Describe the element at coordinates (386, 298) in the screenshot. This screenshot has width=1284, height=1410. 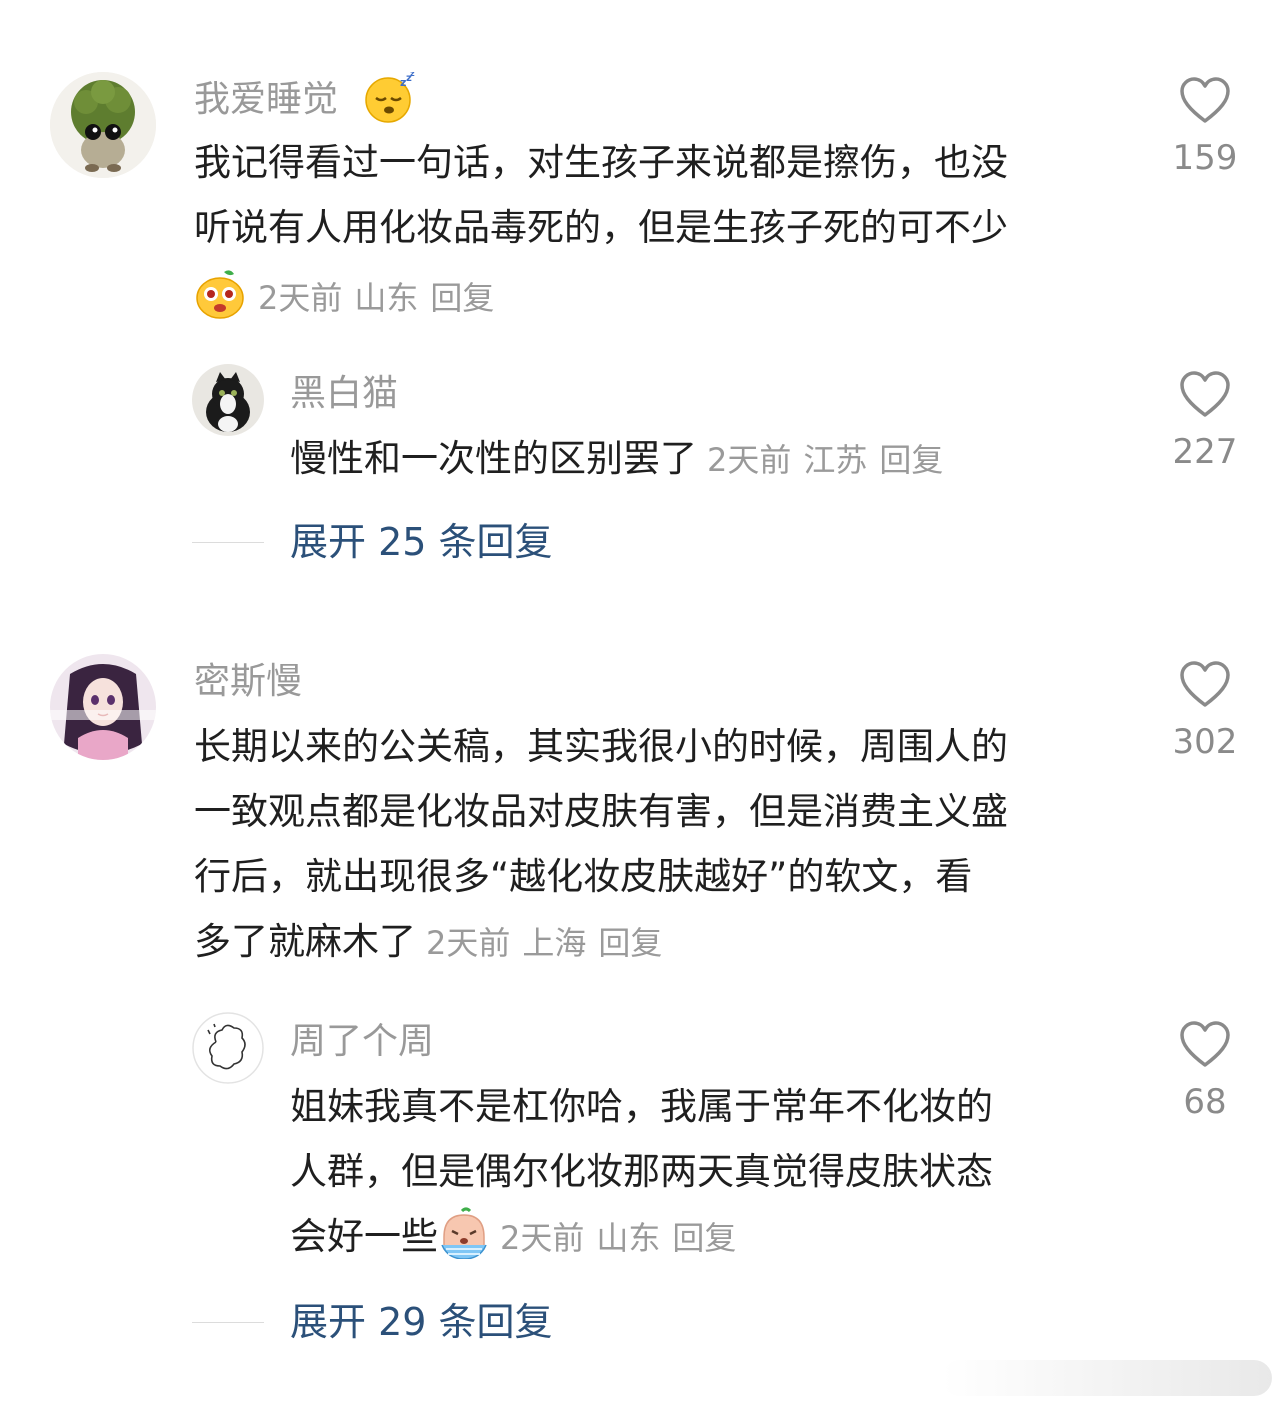
I see `comment-location: 山东` at that location.